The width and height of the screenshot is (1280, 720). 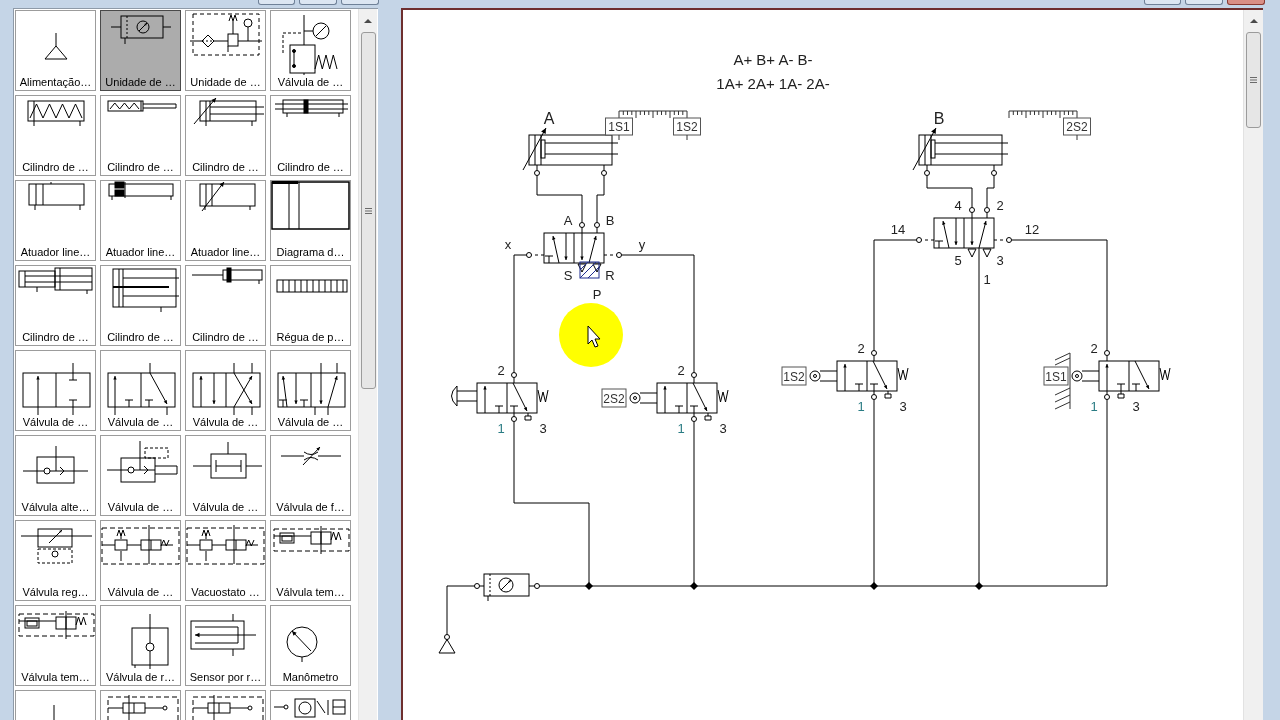 What do you see at coordinates (508, 244) in the screenshot?
I see `port-label: x` at bounding box center [508, 244].